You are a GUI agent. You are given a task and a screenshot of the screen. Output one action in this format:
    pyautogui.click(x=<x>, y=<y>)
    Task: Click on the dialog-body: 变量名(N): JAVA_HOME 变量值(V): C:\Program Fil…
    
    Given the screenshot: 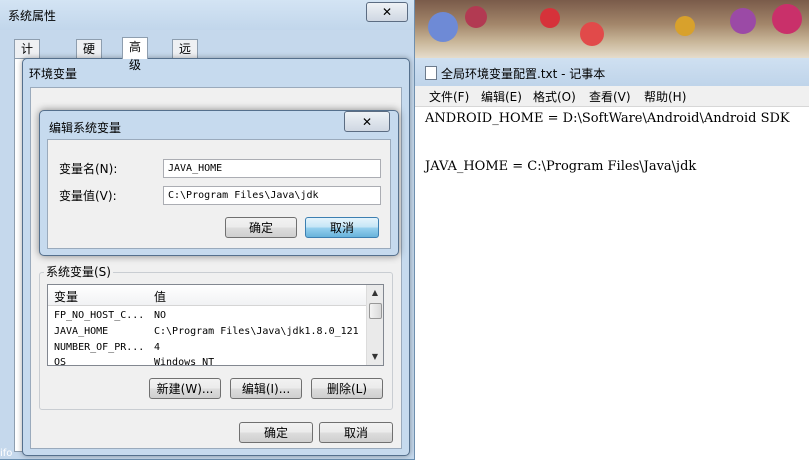 What is the action you would take?
    pyautogui.click(x=219, y=194)
    